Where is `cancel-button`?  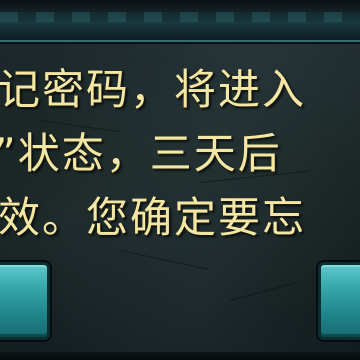 cancel-button is located at coordinates (339, 301).